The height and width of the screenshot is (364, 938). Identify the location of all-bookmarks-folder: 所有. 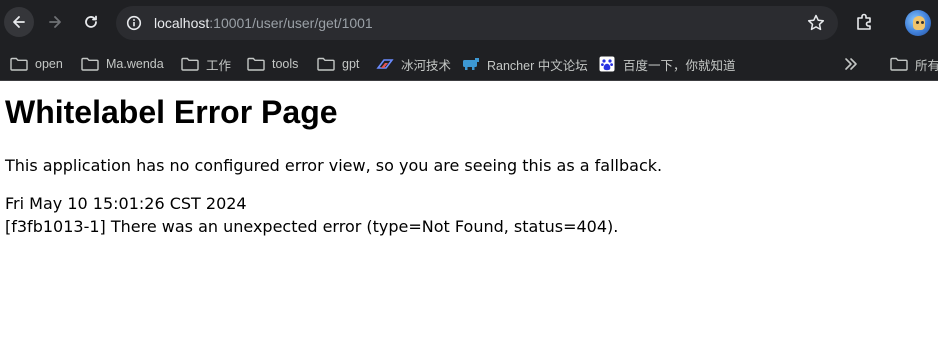
(914, 64).